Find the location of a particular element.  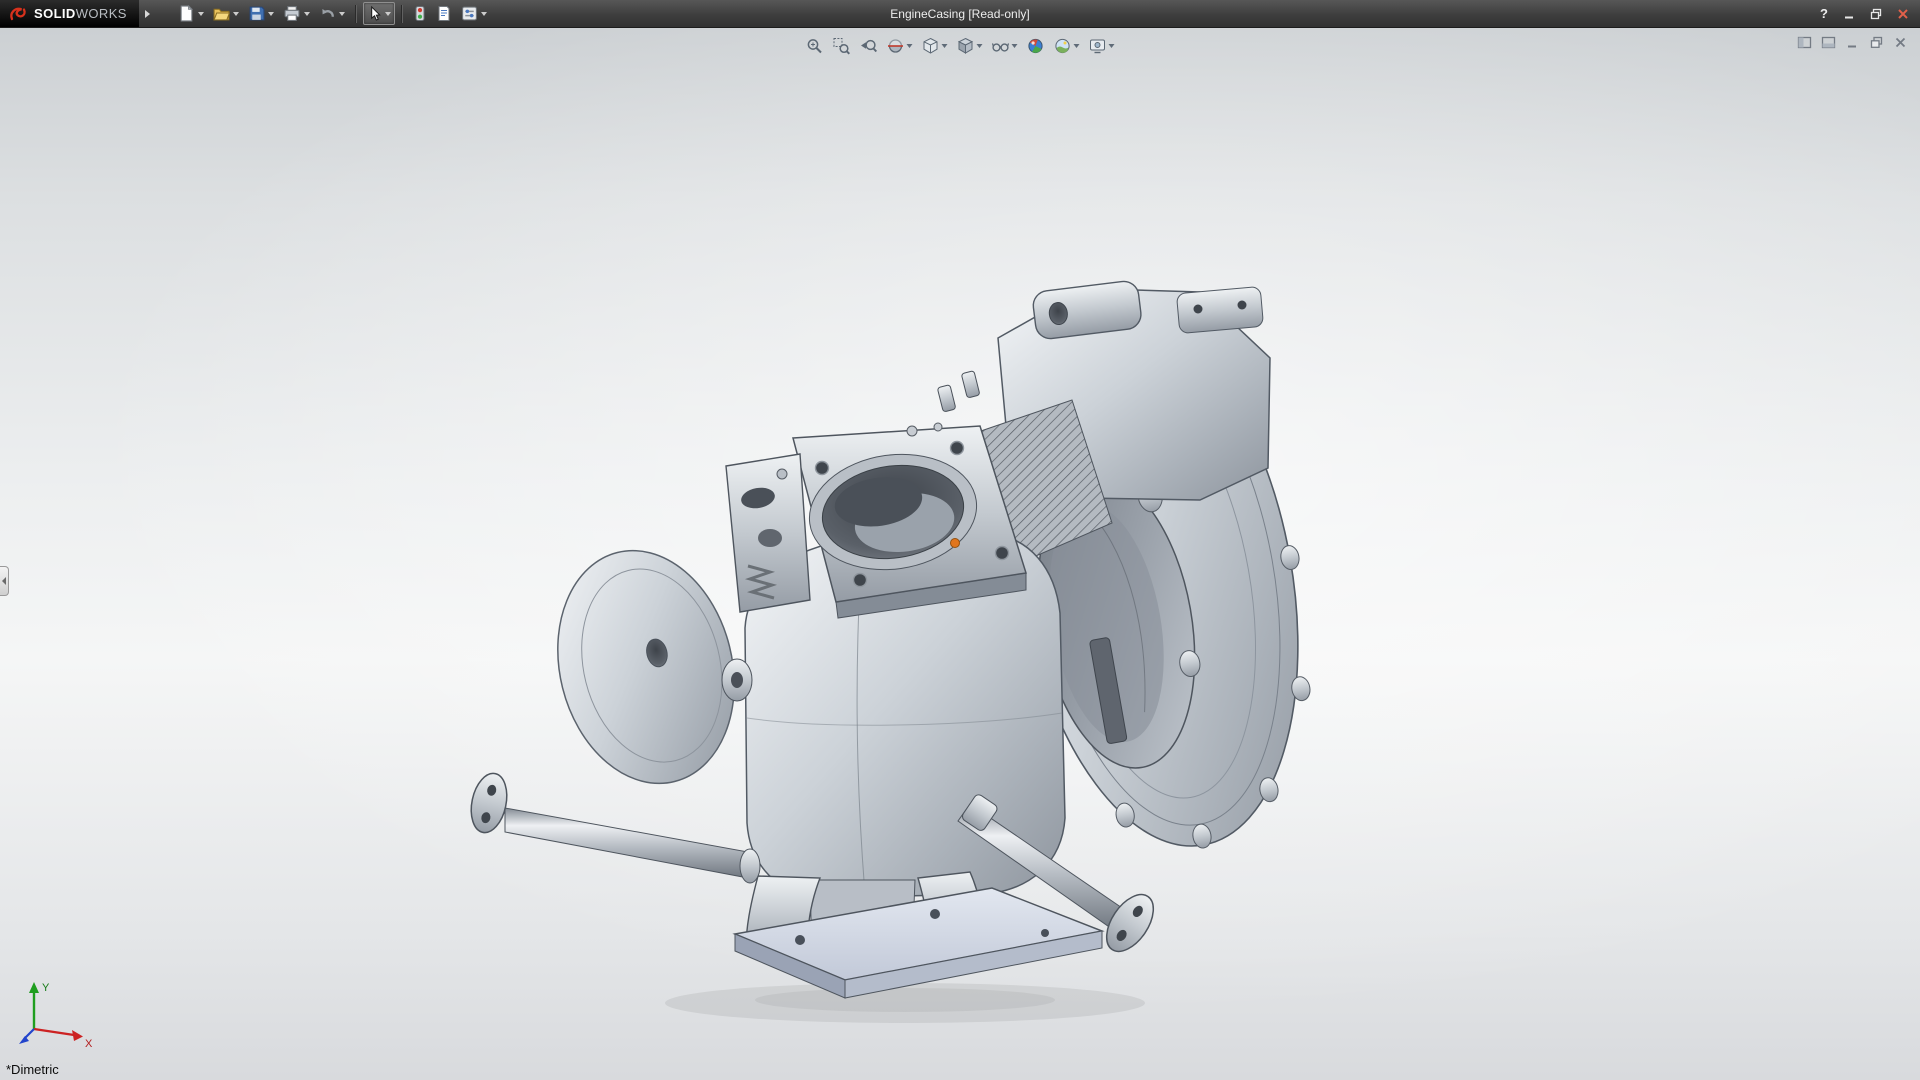

x-axis-label: X is located at coordinates (89, 1044).